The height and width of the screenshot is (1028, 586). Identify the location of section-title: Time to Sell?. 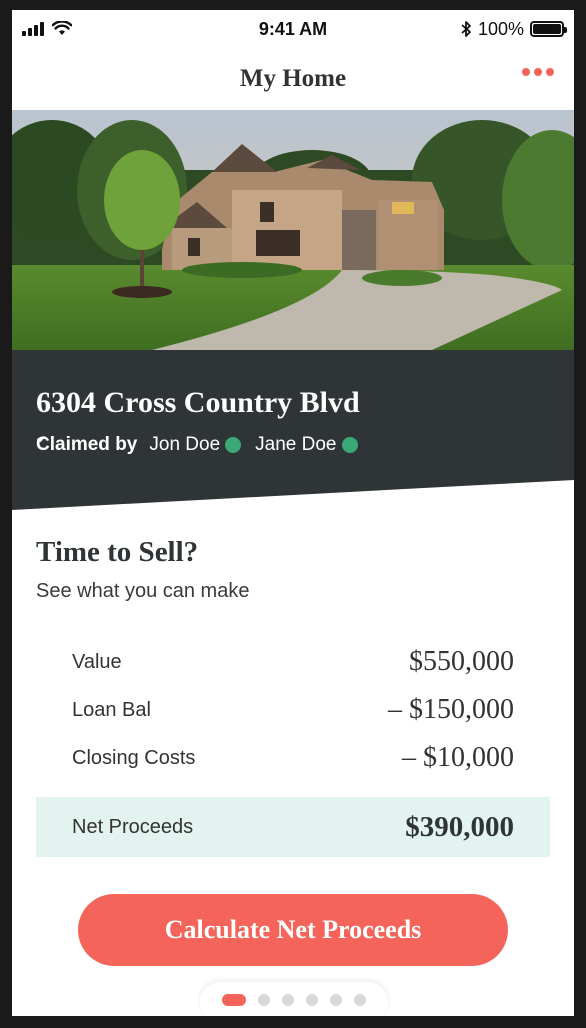
(117, 552).